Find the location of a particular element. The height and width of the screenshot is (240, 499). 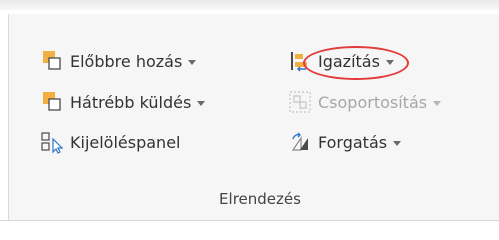

group-label: Csoportosítás is located at coordinates (373, 102).